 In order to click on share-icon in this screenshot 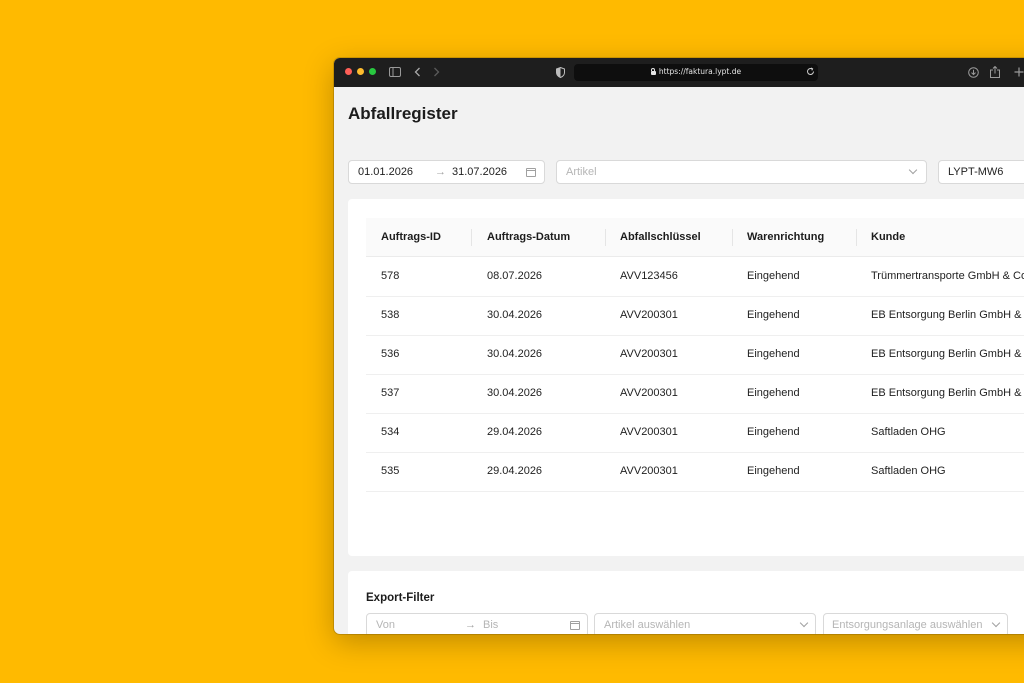, I will do `click(995, 73)`.